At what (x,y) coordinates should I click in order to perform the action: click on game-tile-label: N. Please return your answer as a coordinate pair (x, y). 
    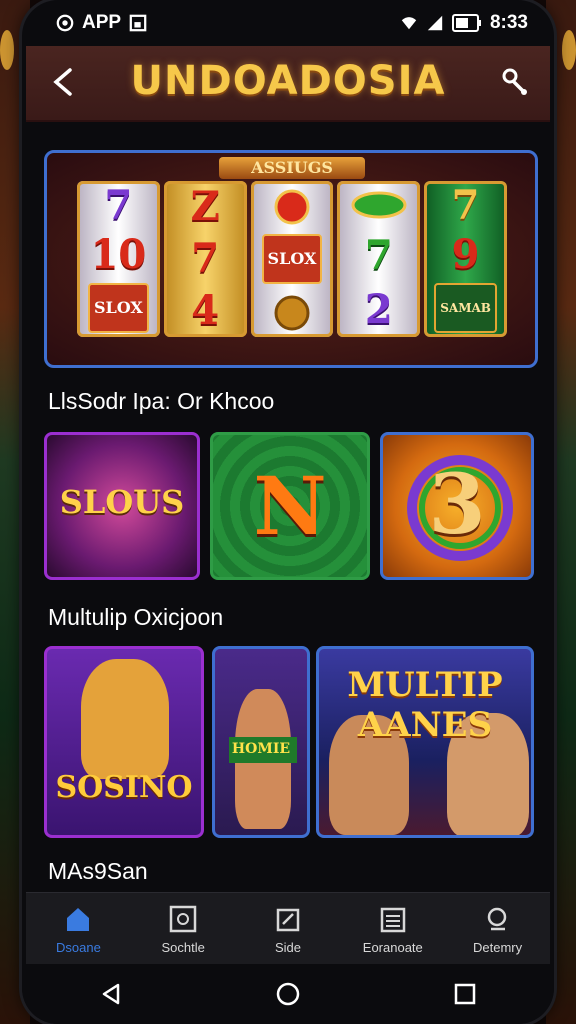
    Looking at the image, I should click on (290, 506).